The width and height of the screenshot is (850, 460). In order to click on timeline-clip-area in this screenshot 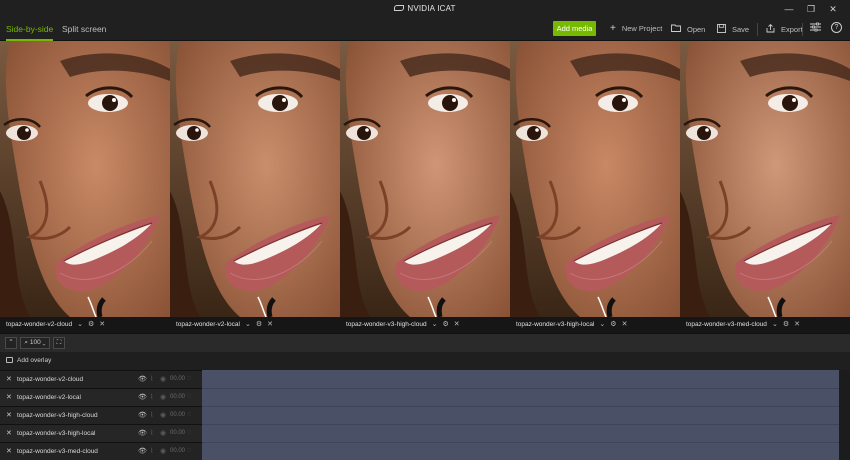, I will do `click(520, 415)`.